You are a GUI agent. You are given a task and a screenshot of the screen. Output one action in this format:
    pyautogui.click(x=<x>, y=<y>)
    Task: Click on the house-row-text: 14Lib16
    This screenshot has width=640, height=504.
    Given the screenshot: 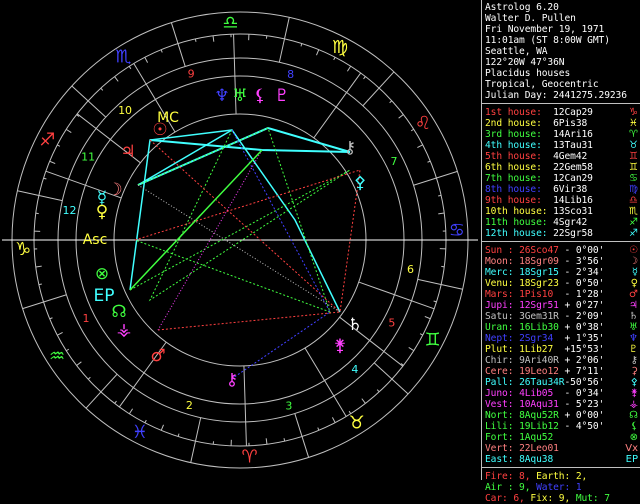 What is the action you would take?
    pyautogui.click(x=573, y=200)
    